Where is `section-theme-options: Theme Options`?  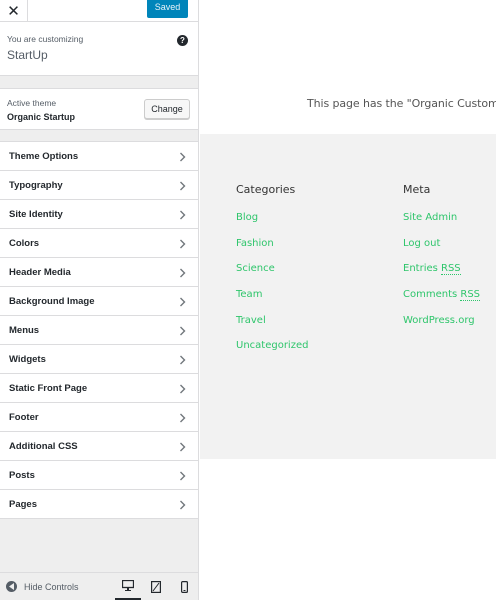 section-theme-options: Theme Options is located at coordinates (99, 156).